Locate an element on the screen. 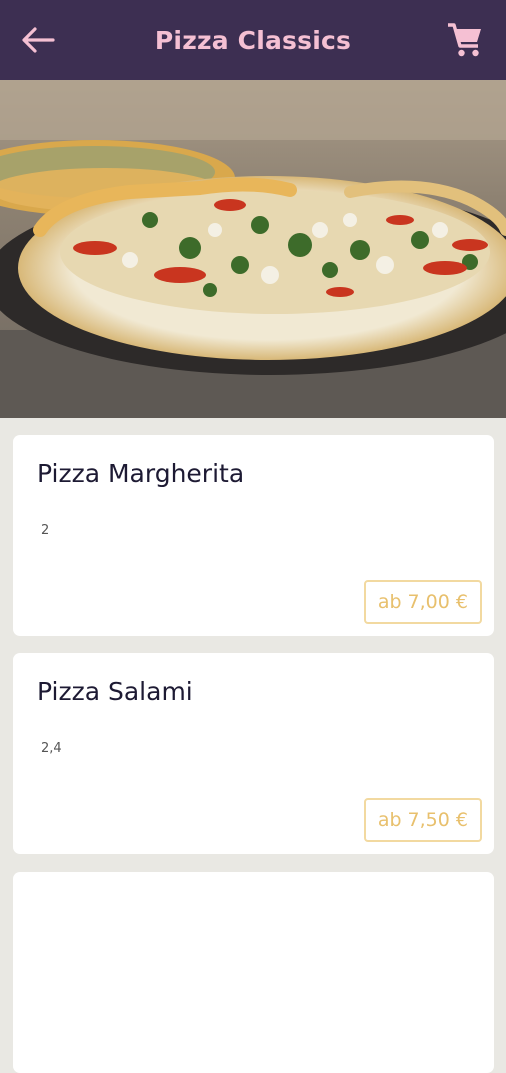 This screenshot has height=1073, width=506. price-button: ab 7,00 € is located at coordinates (422, 602).